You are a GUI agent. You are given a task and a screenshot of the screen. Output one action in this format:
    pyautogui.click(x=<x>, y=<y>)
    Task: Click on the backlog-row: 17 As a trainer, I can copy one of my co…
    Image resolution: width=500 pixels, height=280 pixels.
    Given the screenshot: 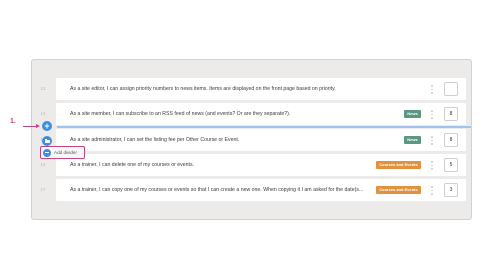 What is the action you would take?
    pyautogui.click(x=253, y=190)
    